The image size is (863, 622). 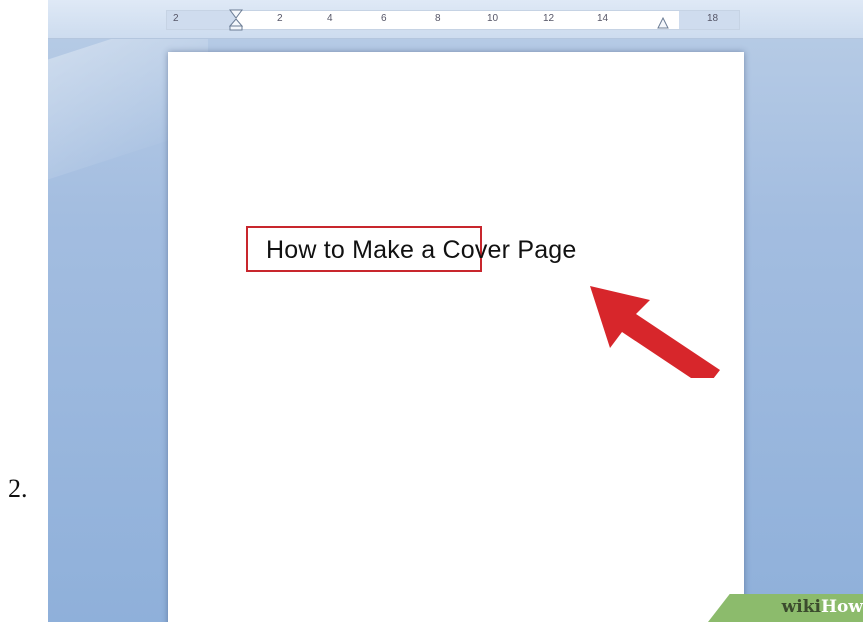 I want to click on right-indent-icon, so click(x=663, y=23).